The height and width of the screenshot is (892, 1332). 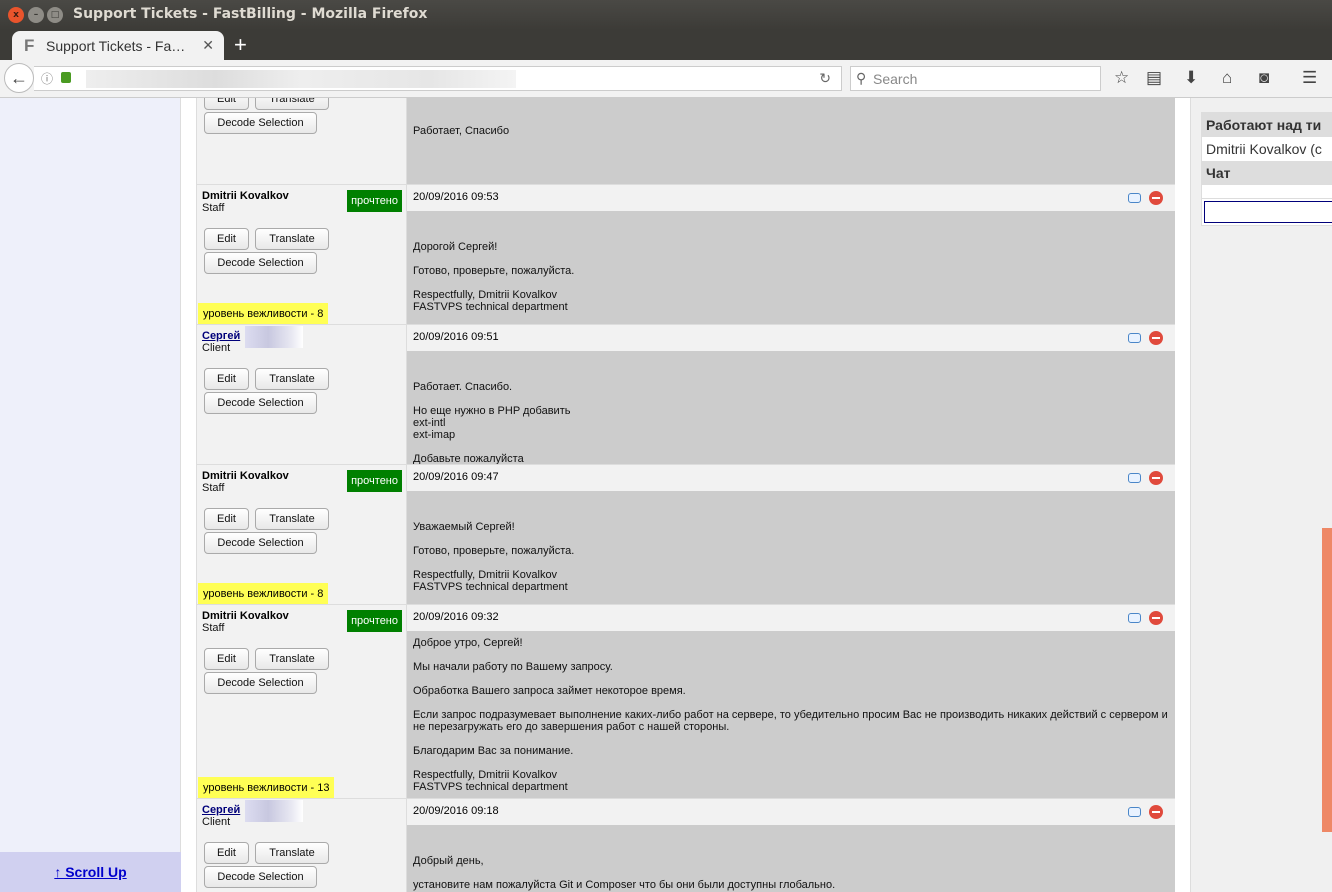 What do you see at coordinates (1264, 149) in the screenshot?
I see `working-on-ticket-value: Dmitrii Kovalkov (c` at bounding box center [1264, 149].